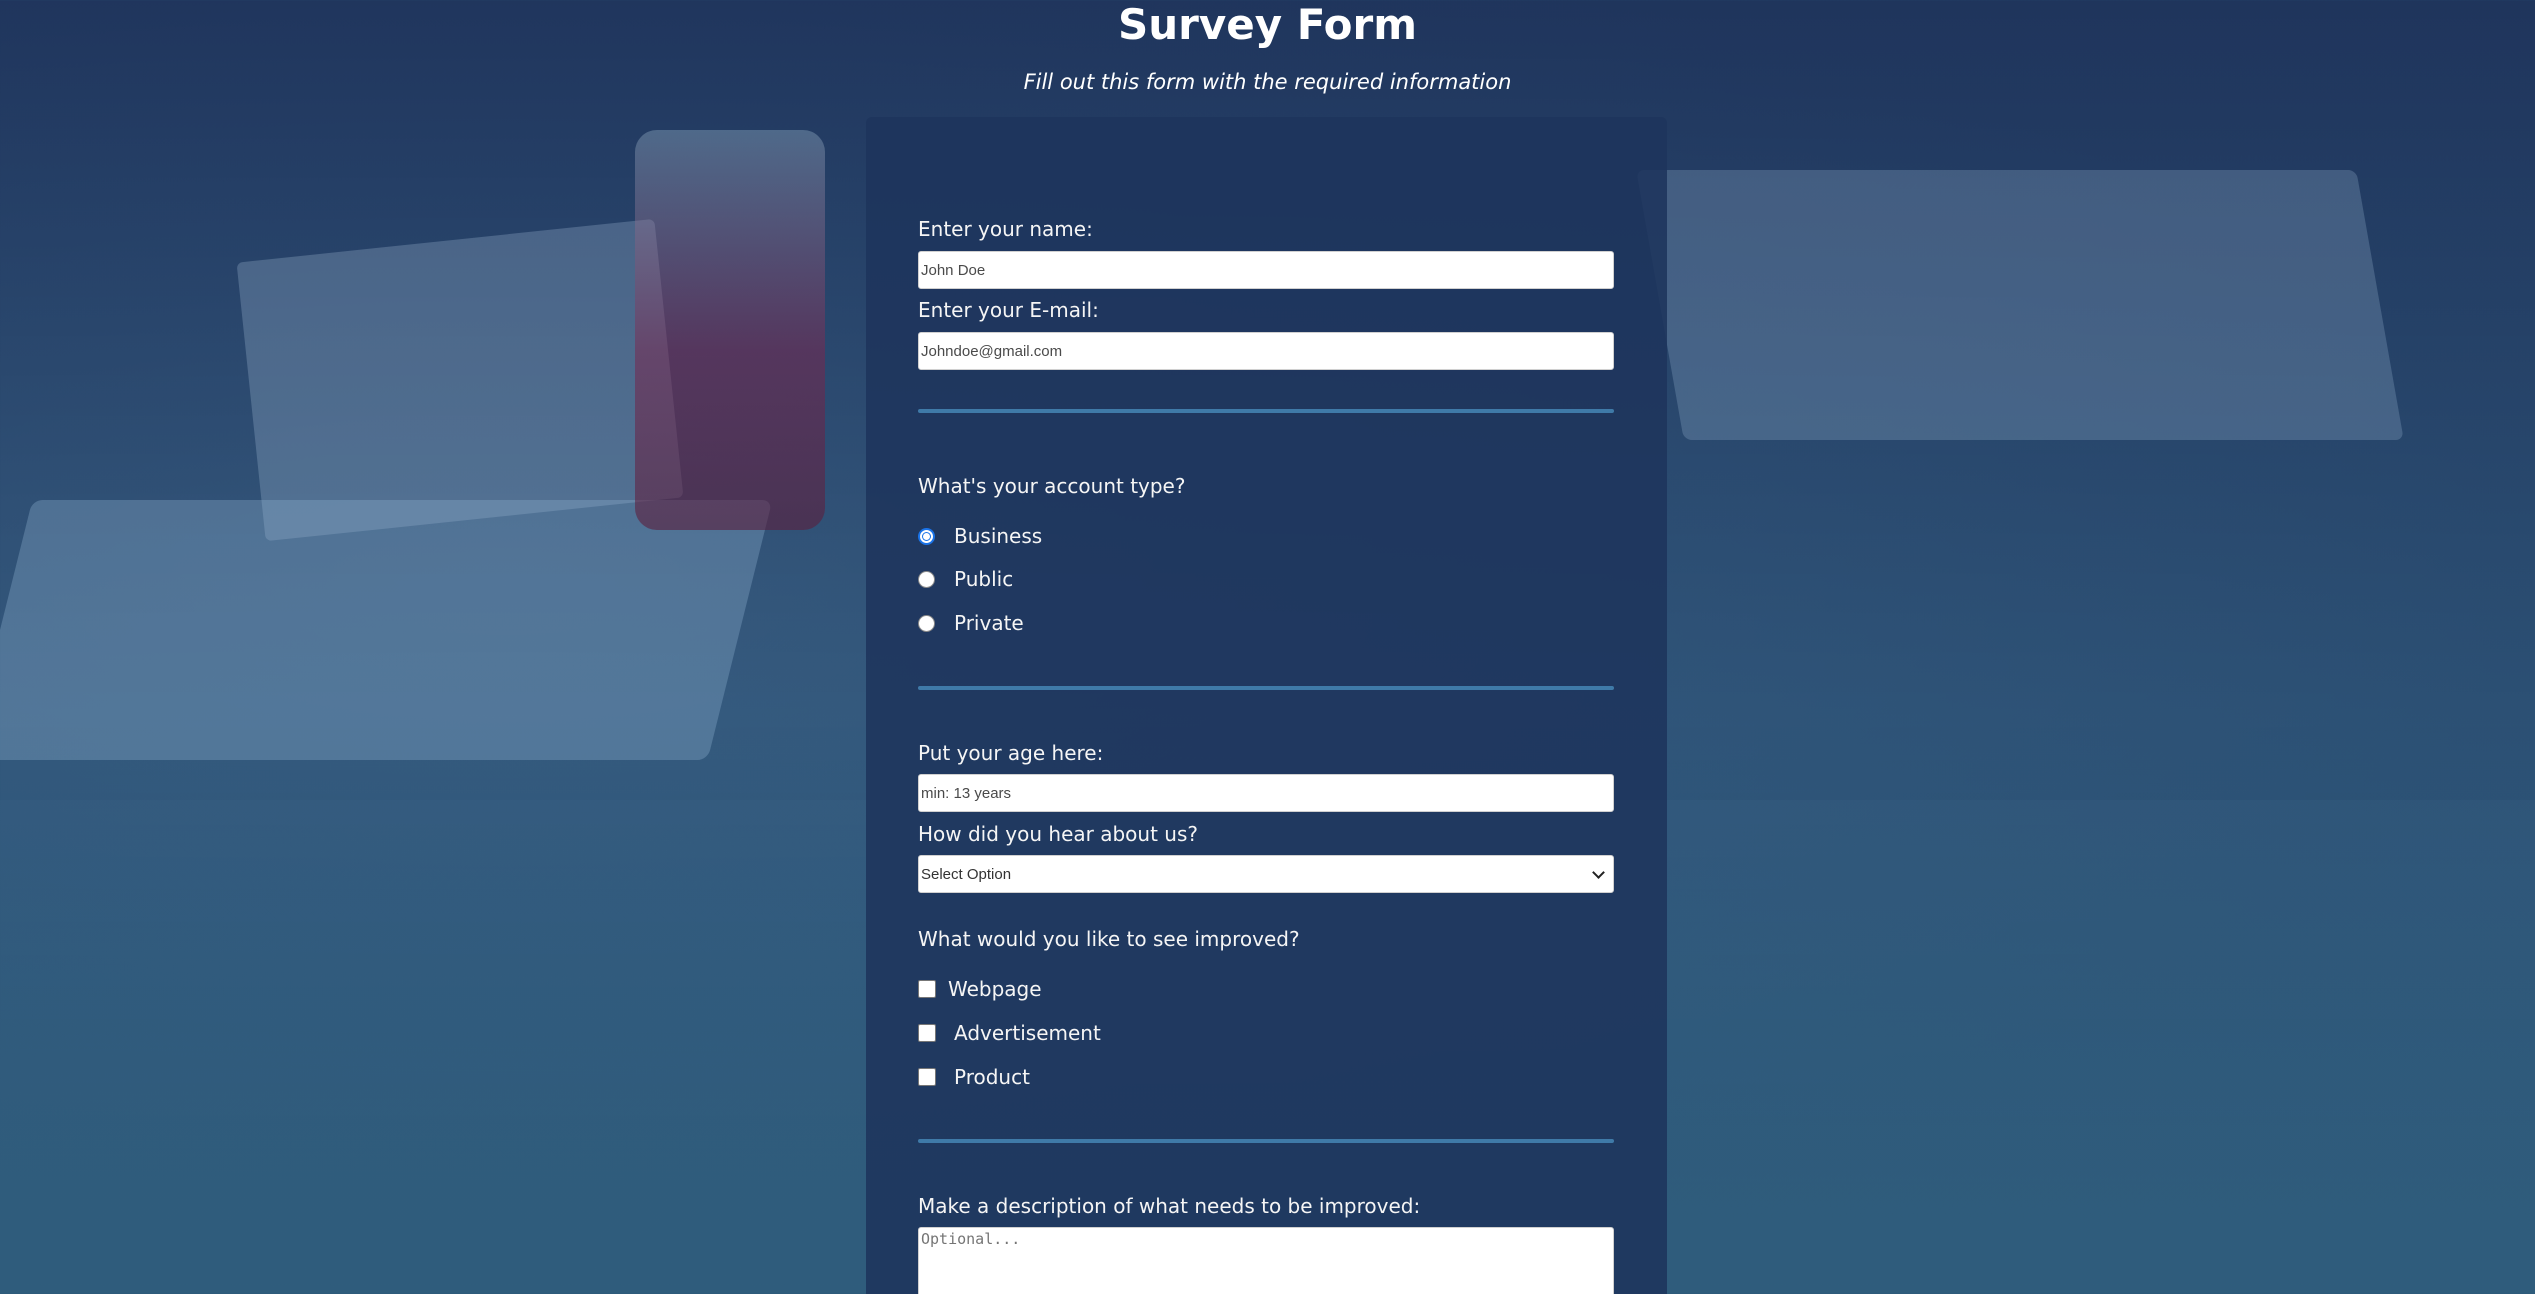 This screenshot has width=2535, height=1294. Describe the element at coordinates (730, 330) in the screenshot. I see `background-jar` at that location.